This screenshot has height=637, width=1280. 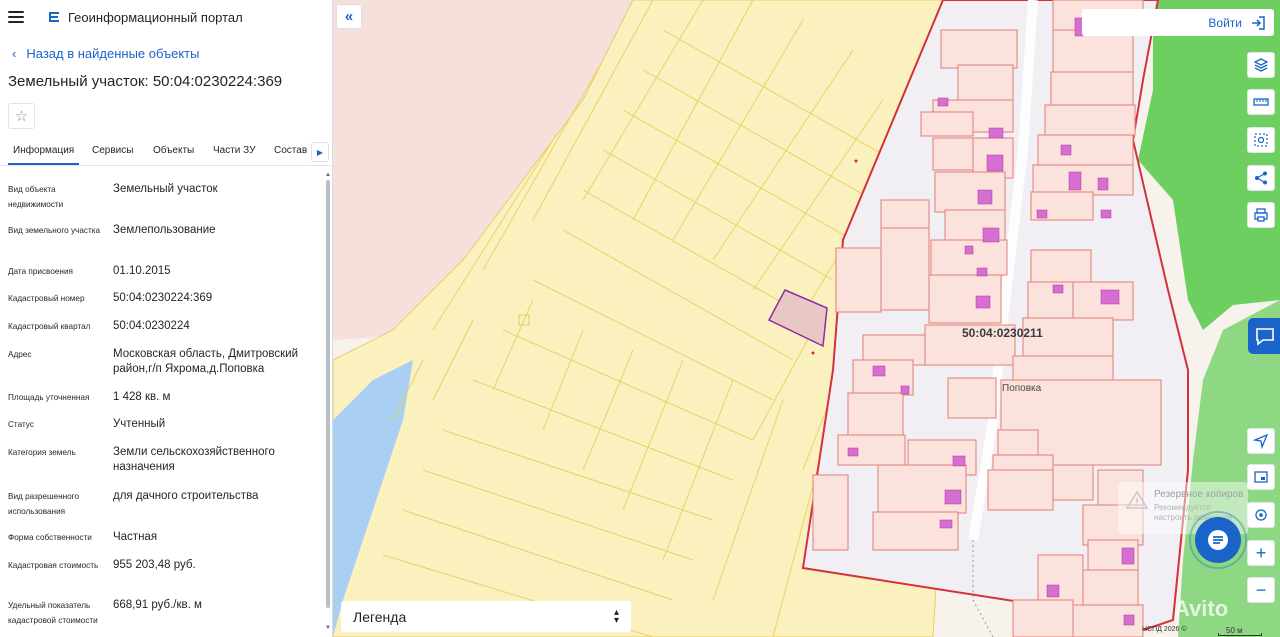 I want to click on locate-button, so click(x=1261, y=441).